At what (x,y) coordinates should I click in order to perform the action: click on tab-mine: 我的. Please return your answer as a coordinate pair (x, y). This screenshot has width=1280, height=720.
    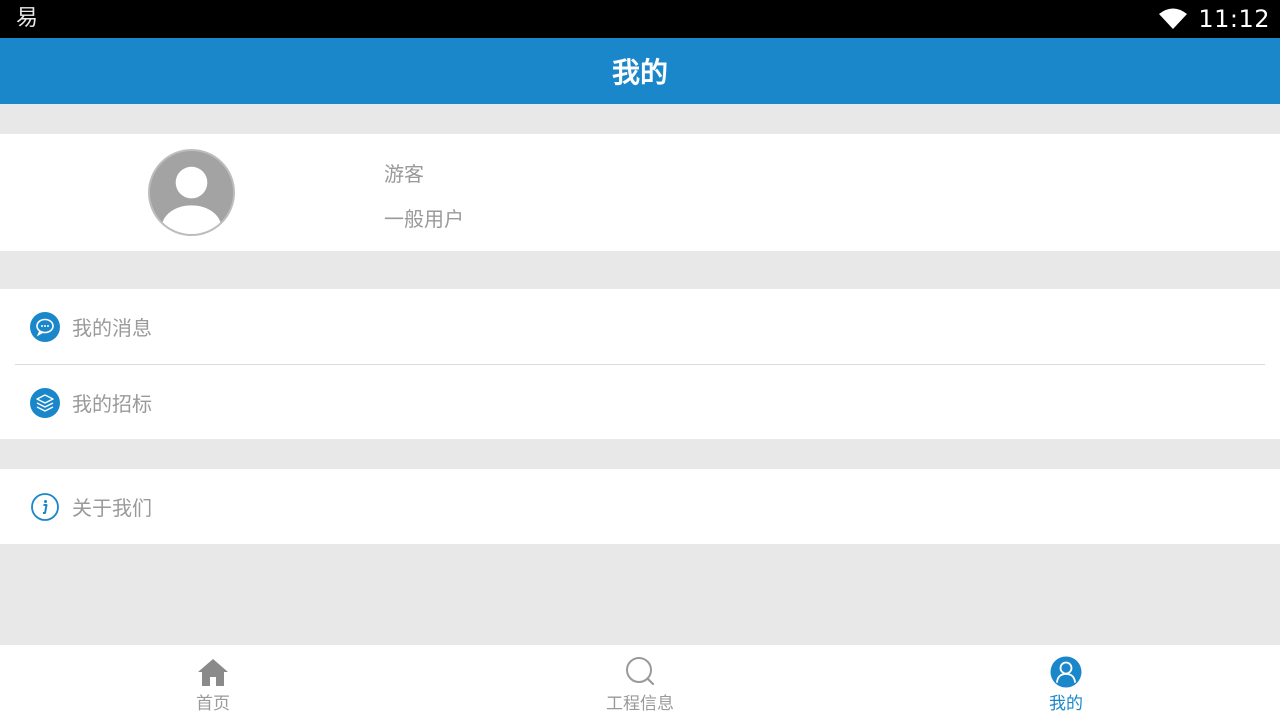
    Looking at the image, I should click on (1066, 682).